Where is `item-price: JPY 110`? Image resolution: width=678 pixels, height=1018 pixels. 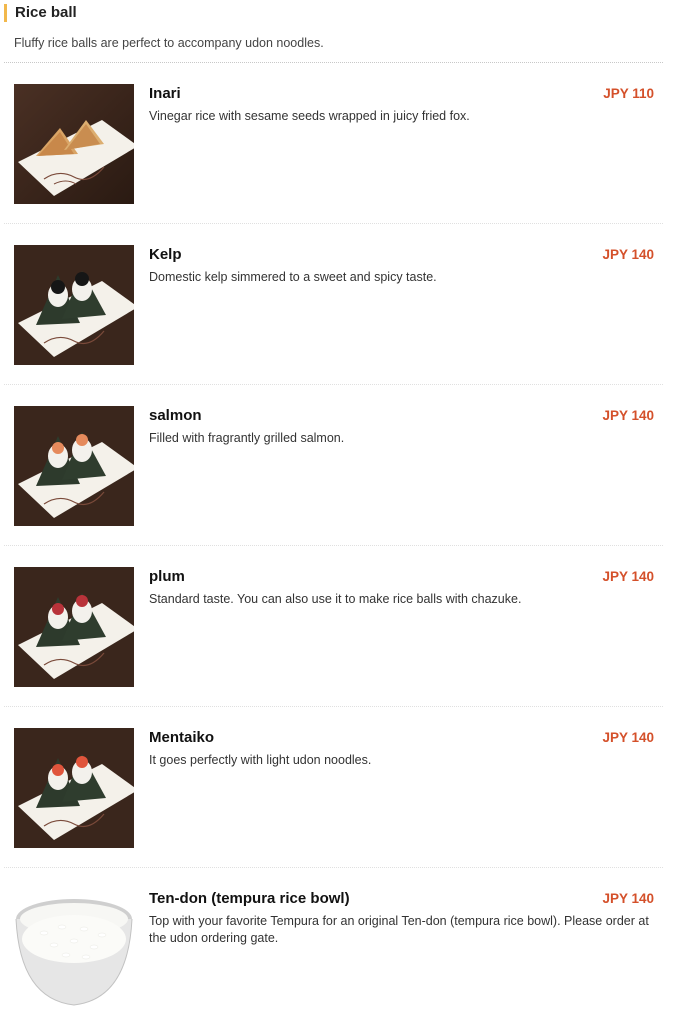
item-price: JPY 110 is located at coordinates (628, 93).